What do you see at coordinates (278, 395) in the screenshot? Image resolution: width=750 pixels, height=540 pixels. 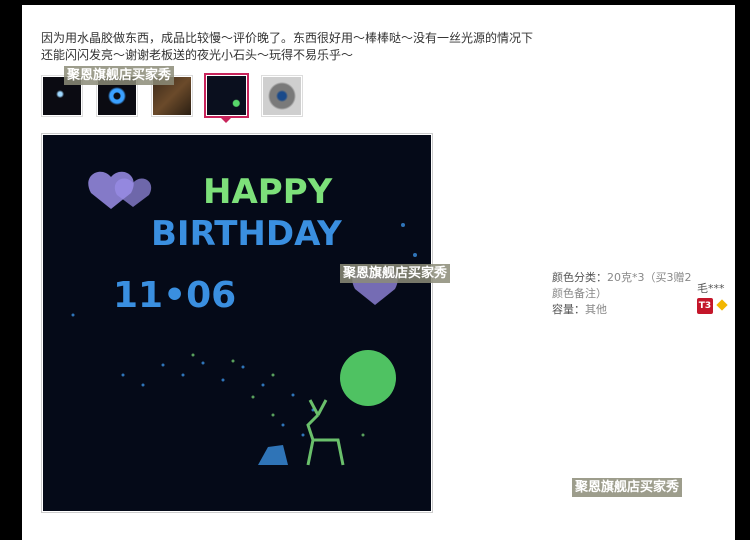 I see `glow-dots-green` at bounding box center [278, 395].